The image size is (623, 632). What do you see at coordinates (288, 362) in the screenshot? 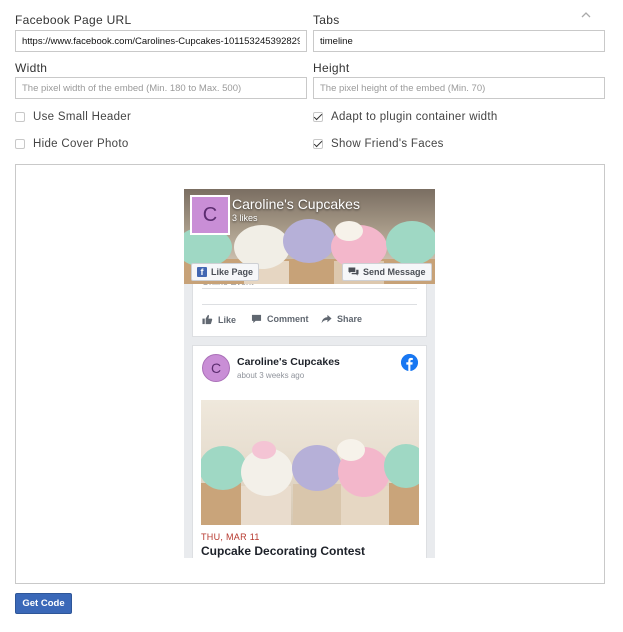
I see `post-author: Caroline's Cupcakes` at bounding box center [288, 362].